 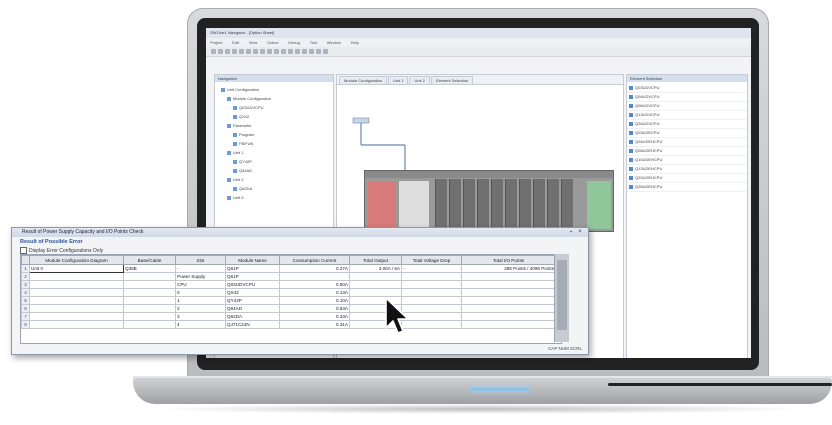 What do you see at coordinates (431, 260) in the screenshot?
I see `column-header: Total Voltage Drop` at bounding box center [431, 260].